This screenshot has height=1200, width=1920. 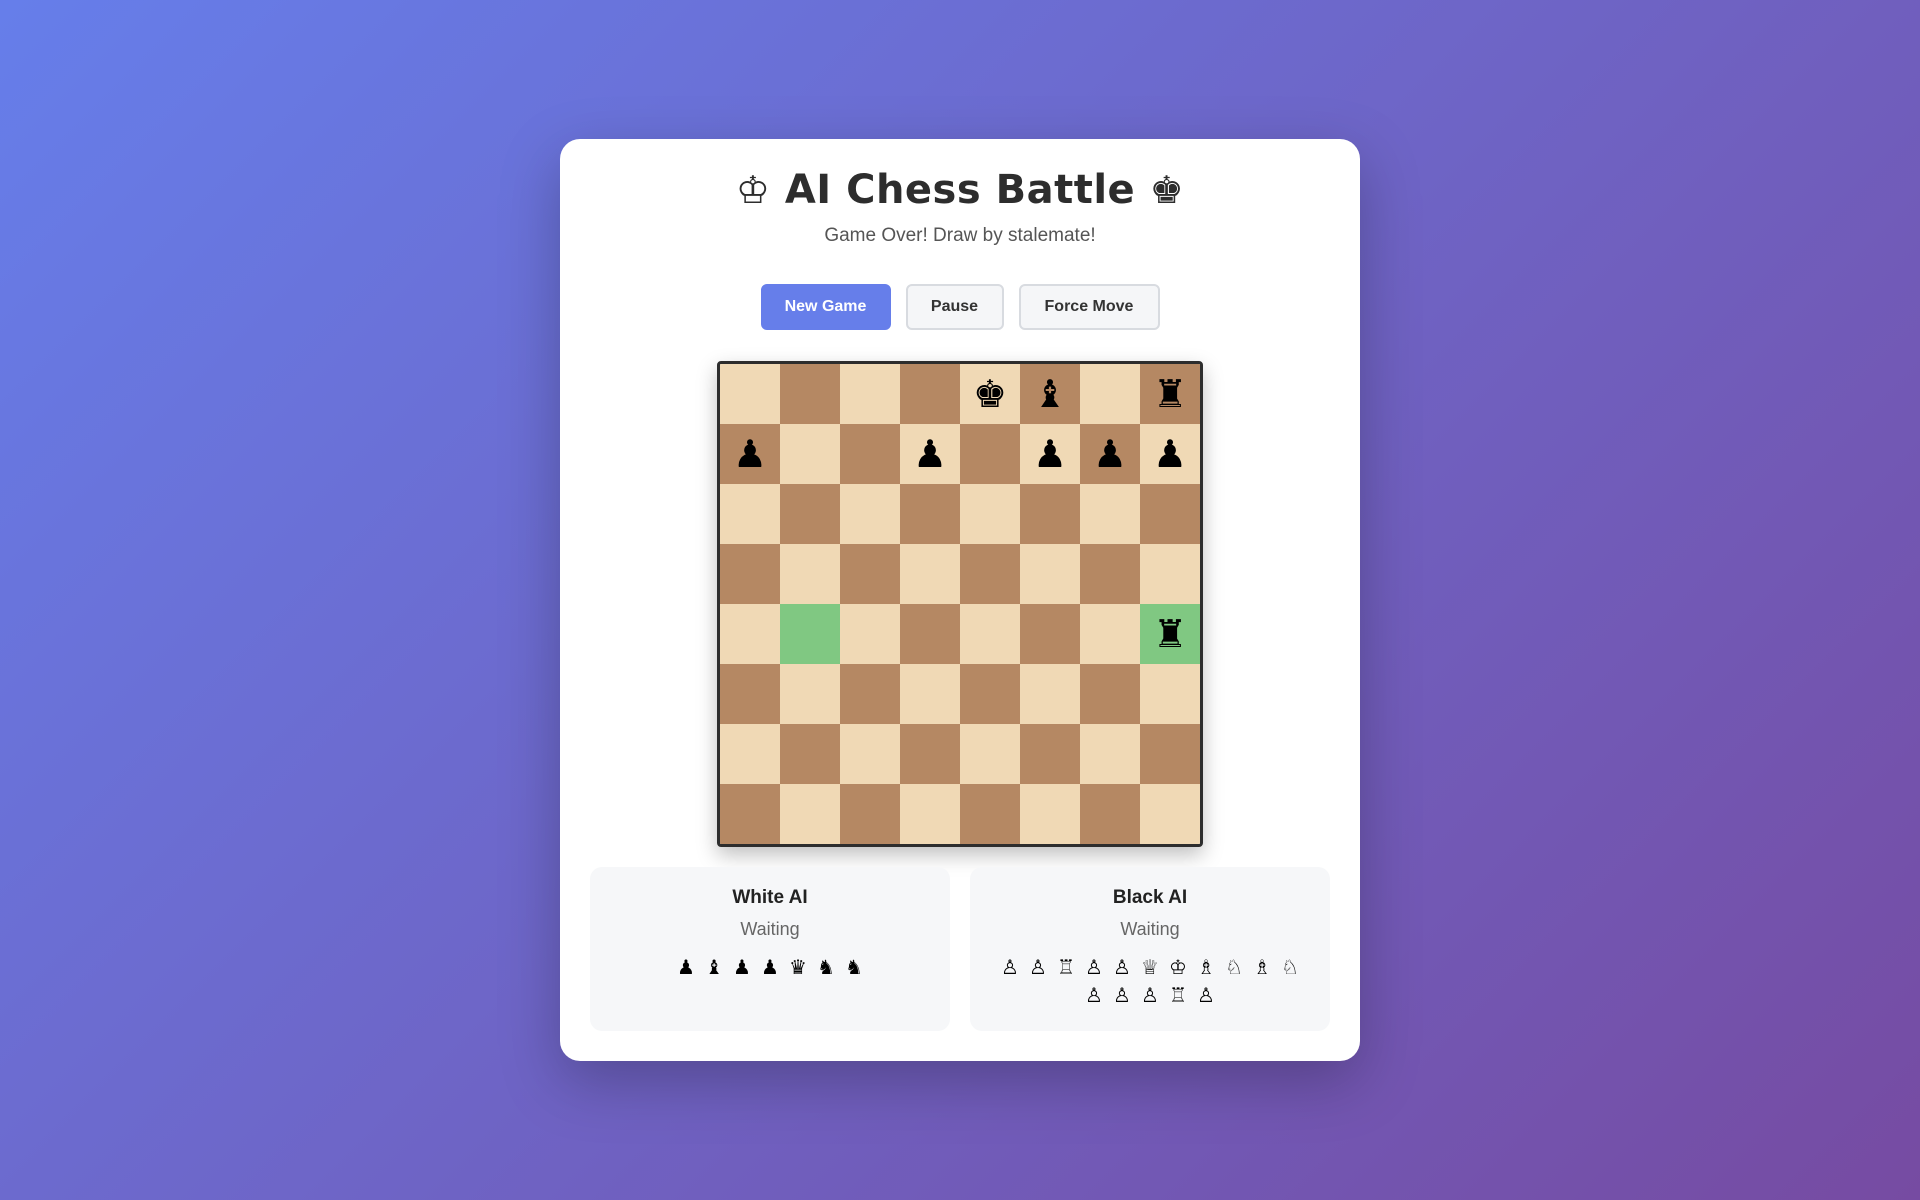 What do you see at coordinates (798, 967) in the screenshot?
I see `captured-piece-icon: ♛` at bounding box center [798, 967].